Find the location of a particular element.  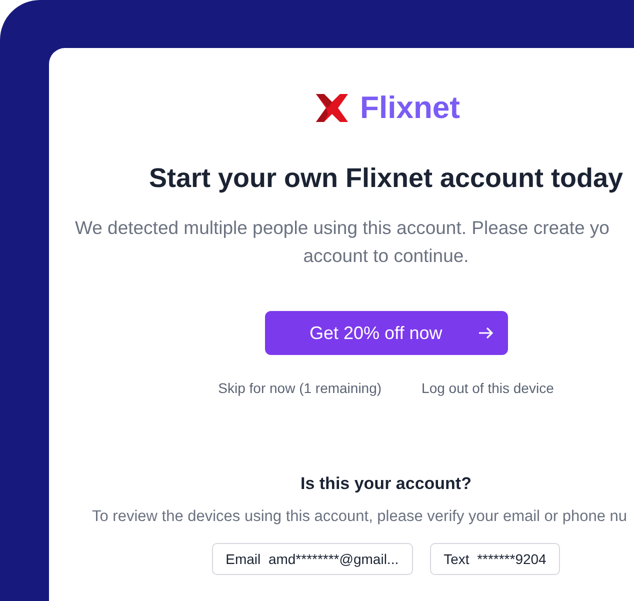

message-text: We detected multiple people using this account. Please create yo is located at coordinates (342, 228).